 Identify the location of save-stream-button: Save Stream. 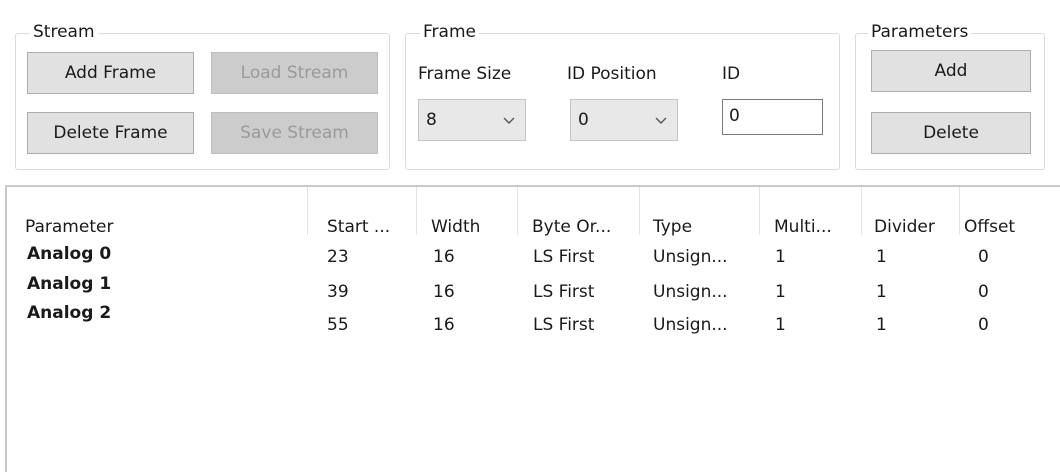
(294, 133).